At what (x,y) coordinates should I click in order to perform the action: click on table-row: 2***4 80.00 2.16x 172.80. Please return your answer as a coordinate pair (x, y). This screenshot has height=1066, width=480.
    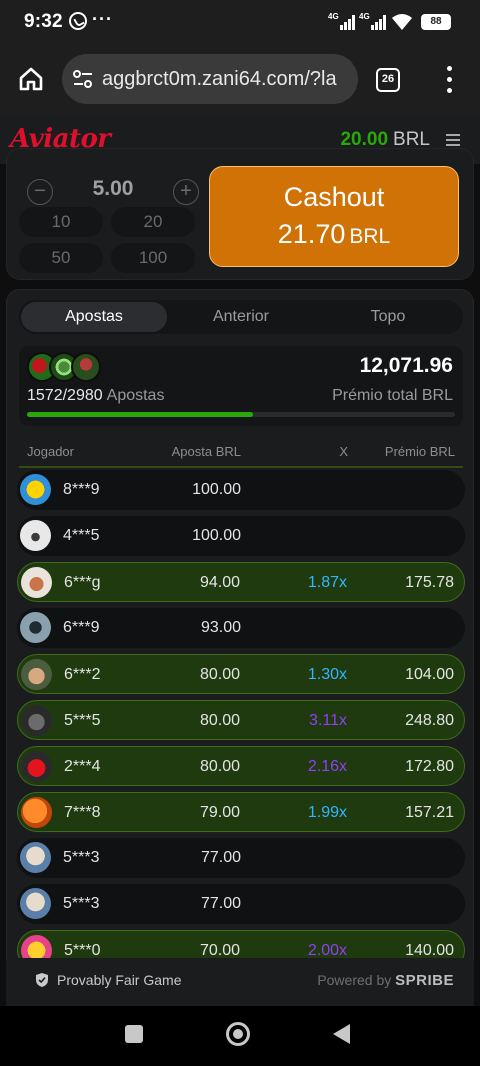
    Looking at the image, I should click on (241, 766).